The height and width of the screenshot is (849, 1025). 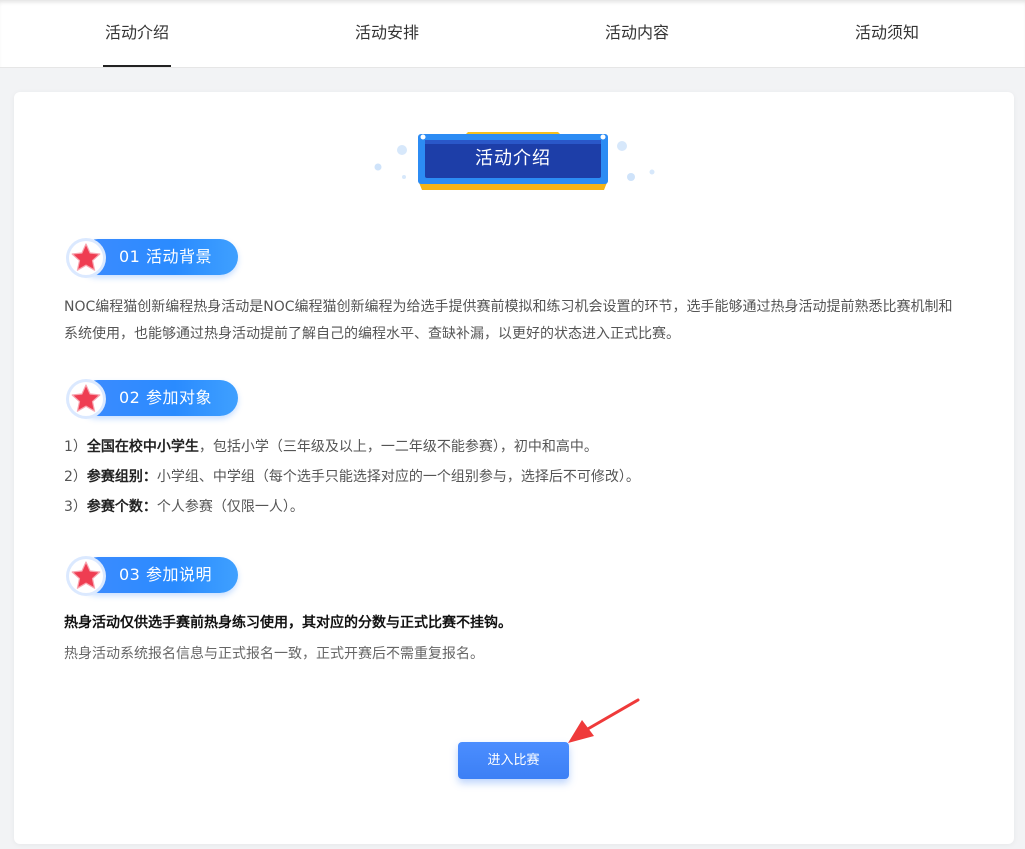 I want to click on list-rest: 小学组、中学组（每个选手只能选择对应的一个组别参与，选择后不可修改）。, so click(x=398, y=477).